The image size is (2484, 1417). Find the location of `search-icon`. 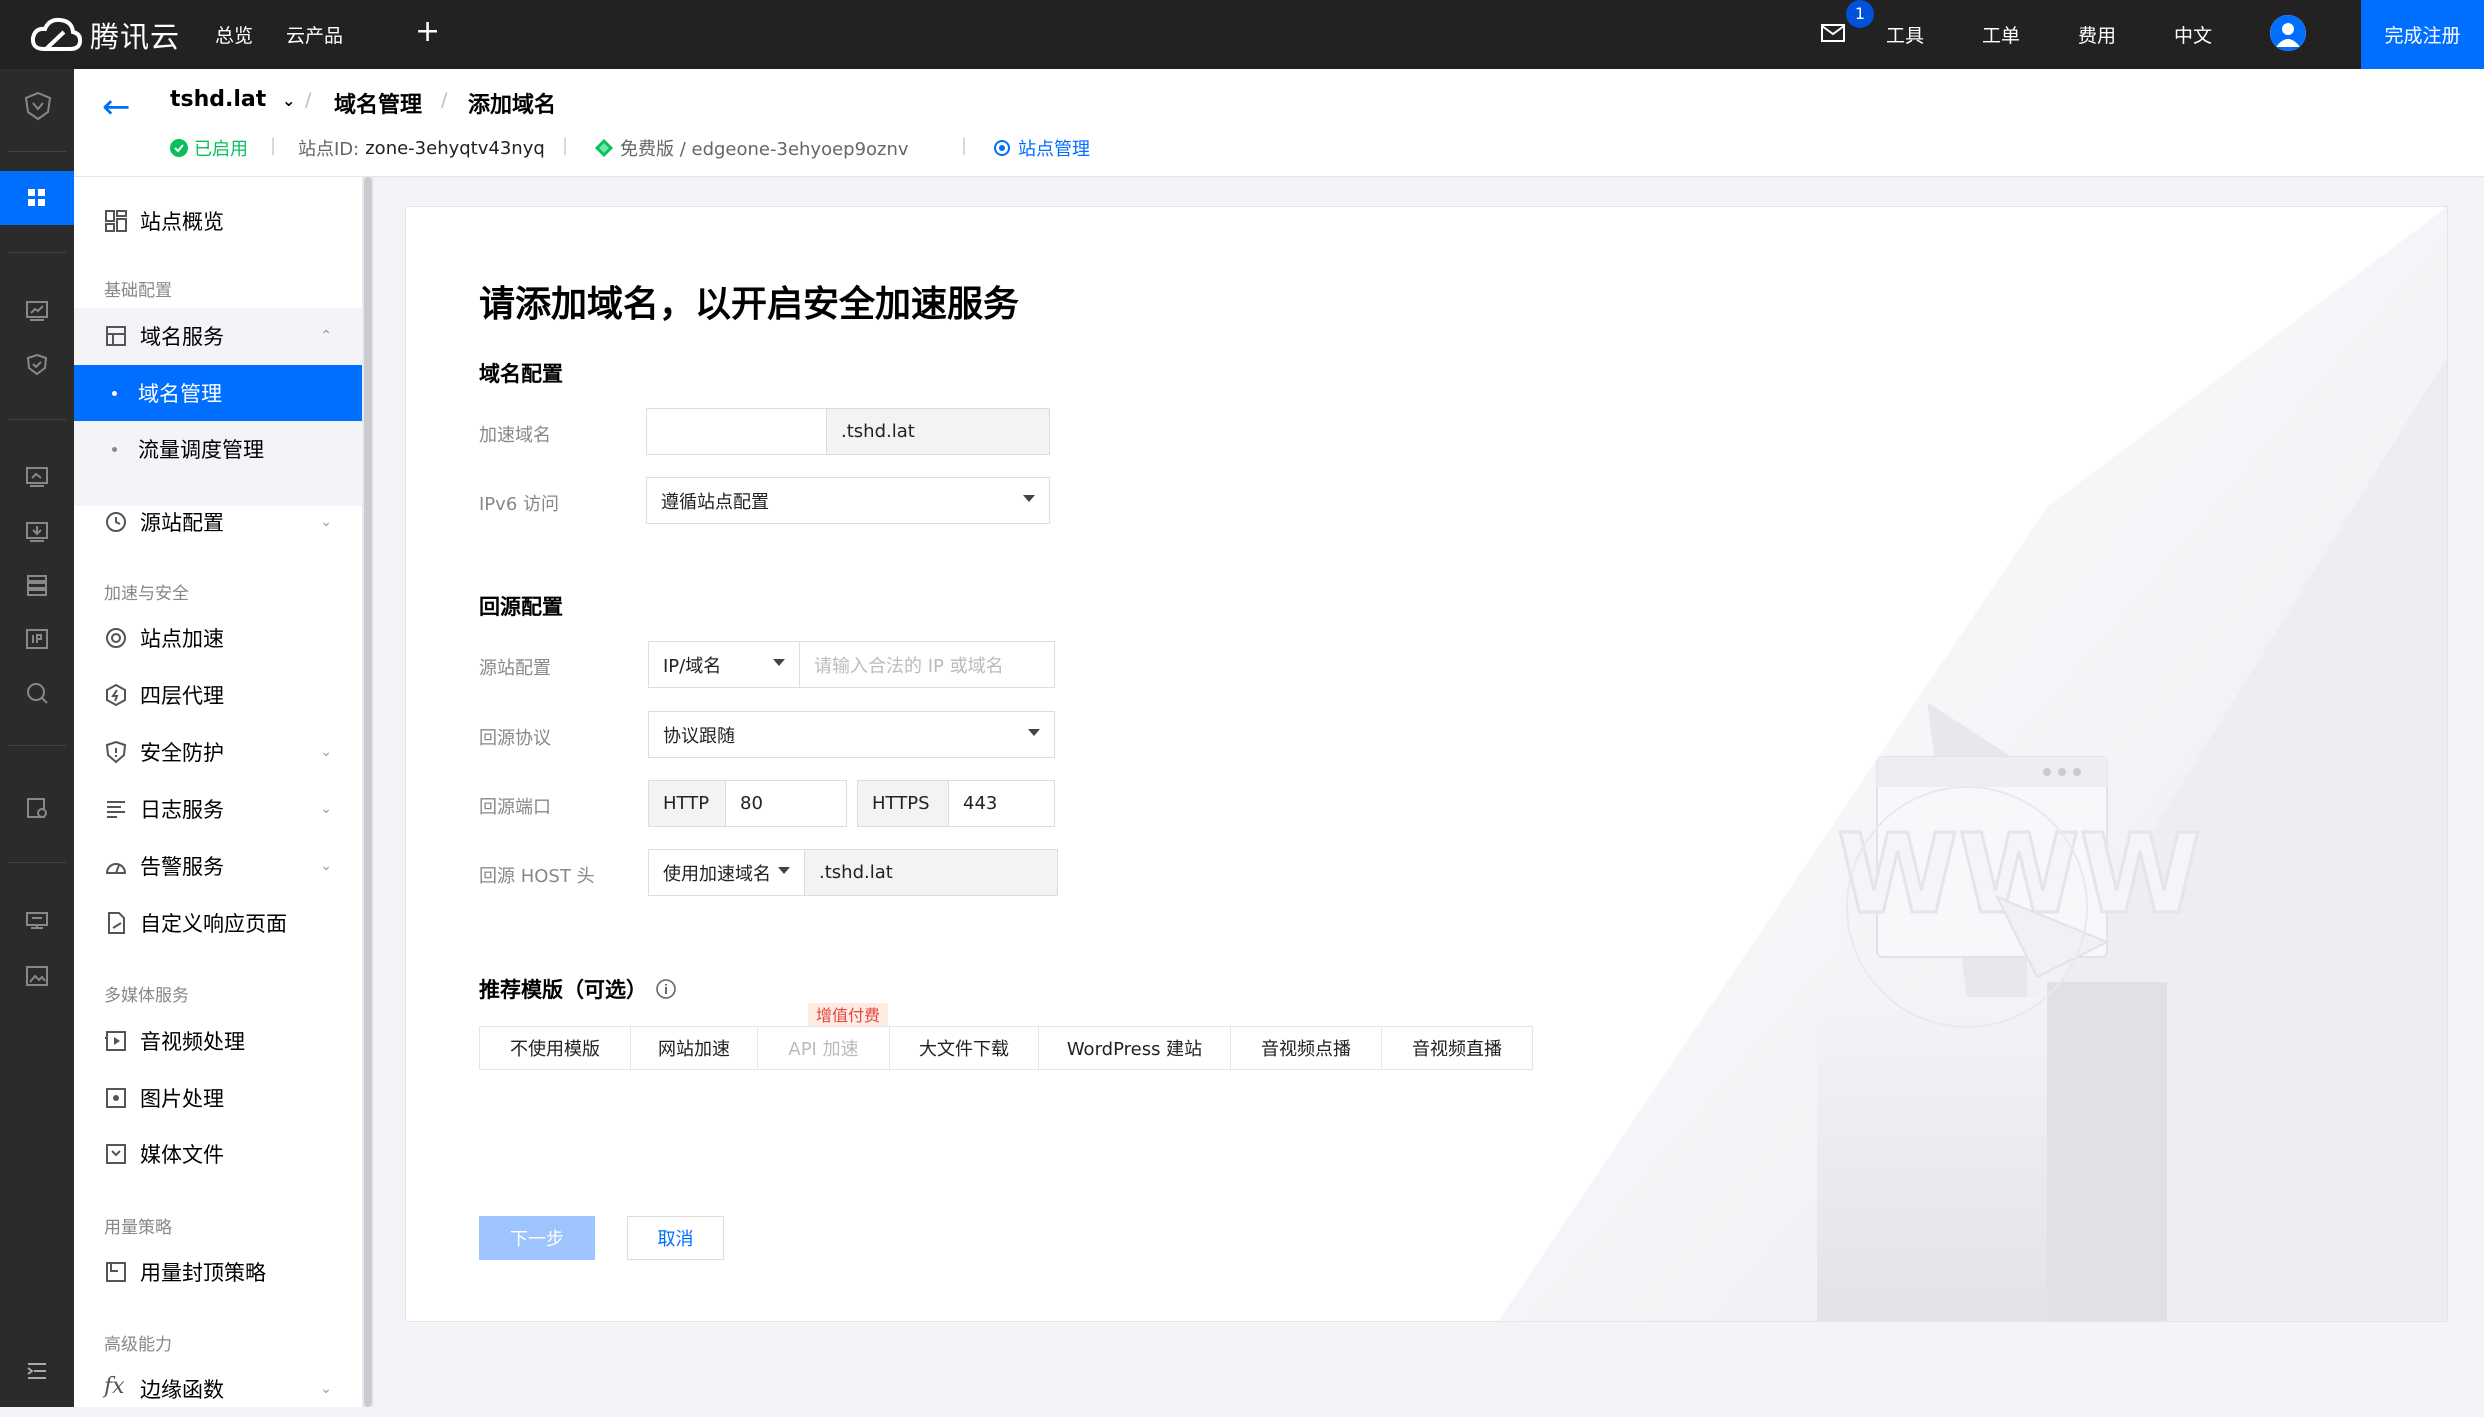

search-icon is located at coordinates (37, 693).